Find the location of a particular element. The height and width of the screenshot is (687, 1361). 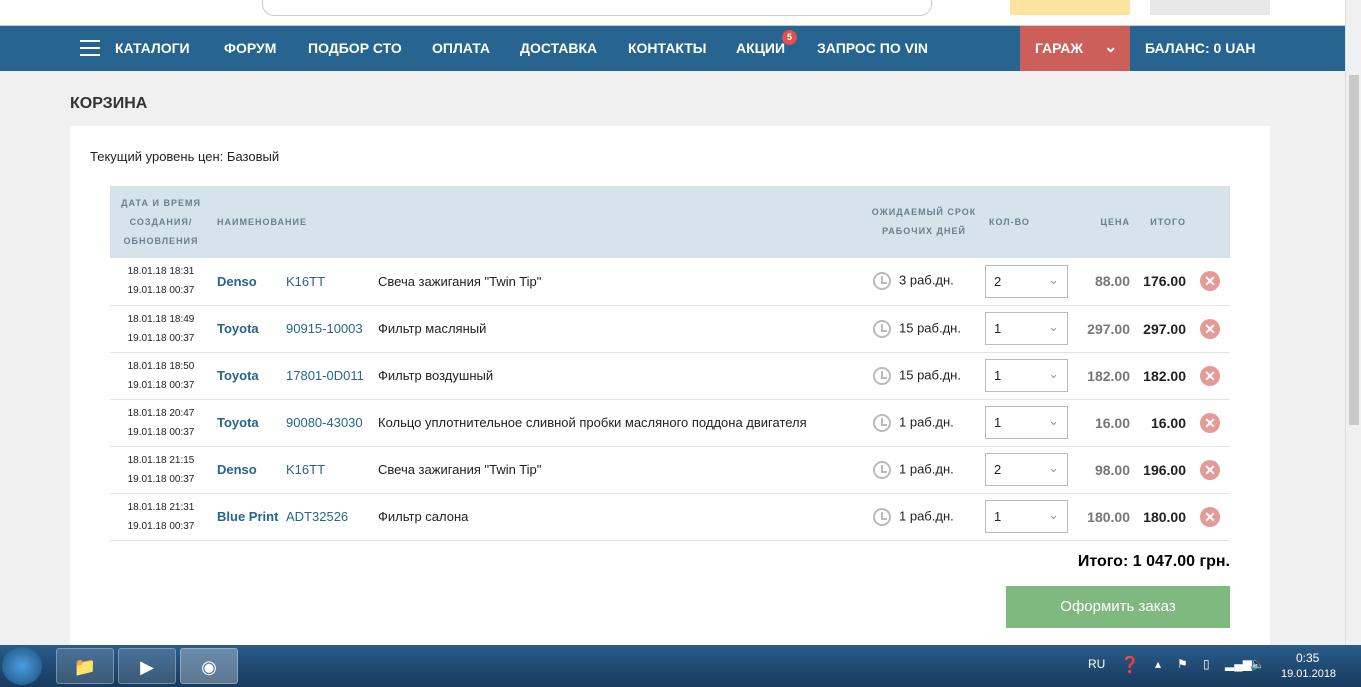

created-date: 18.01.18 18:31 is located at coordinates (161, 272).